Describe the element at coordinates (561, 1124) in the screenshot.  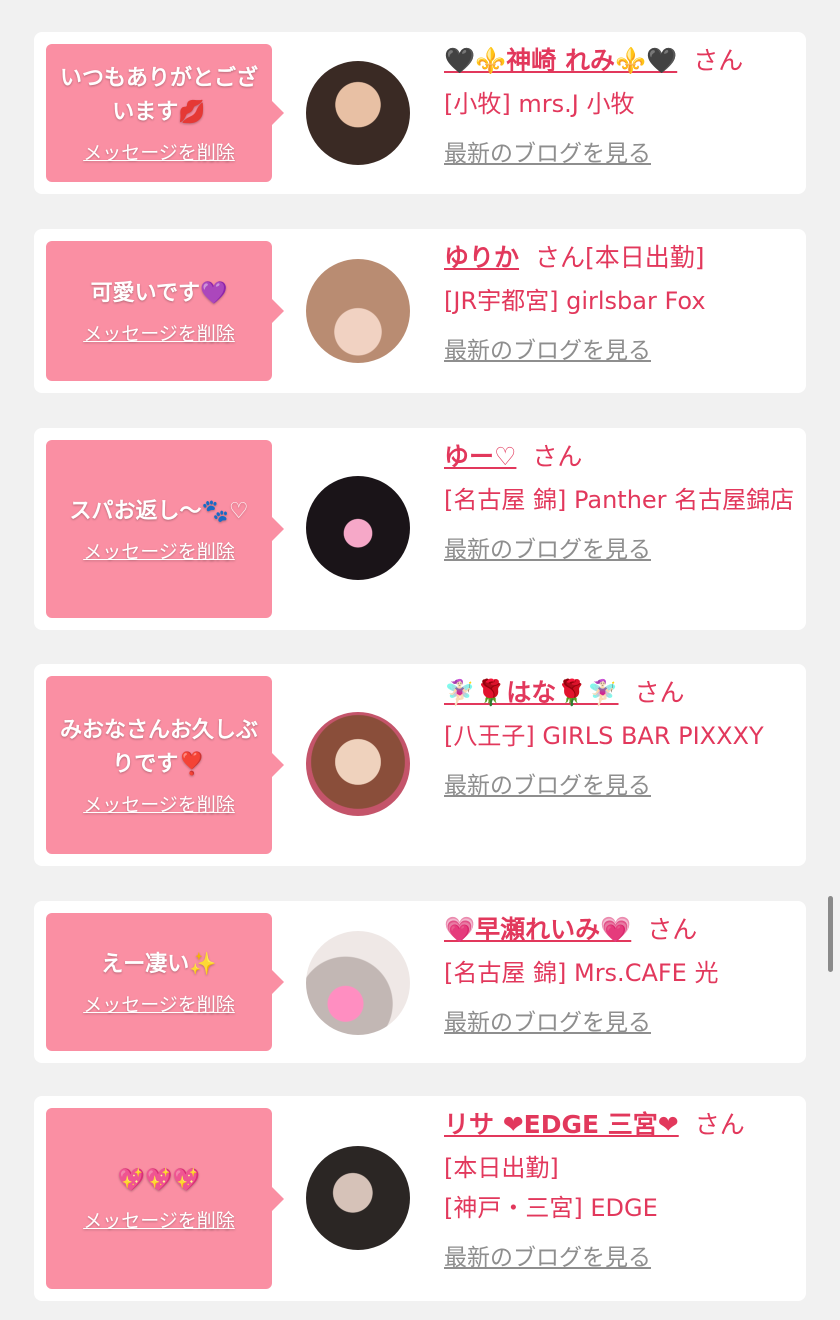
I see `profile-name-link: リサ ❤EDGE 三宮❤` at that location.